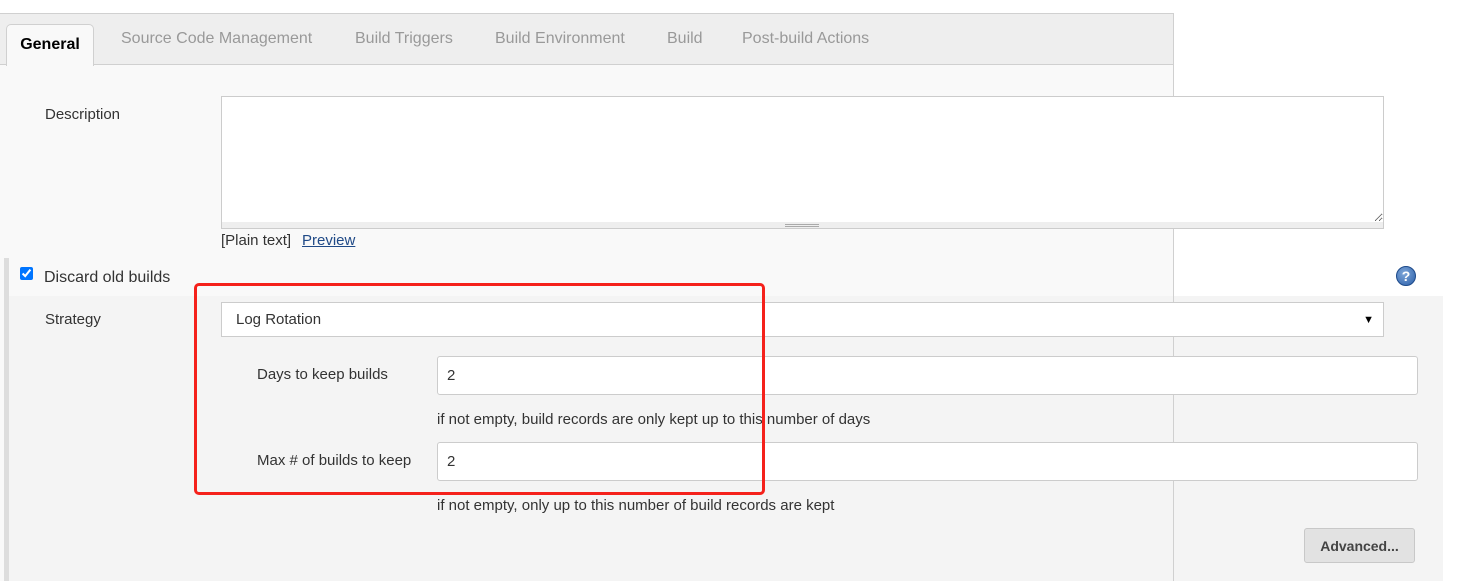 This screenshot has width=1465, height=581. Describe the element at coordinates (685, 39) in the screenshot. I see `tab-build: Build` at that location.